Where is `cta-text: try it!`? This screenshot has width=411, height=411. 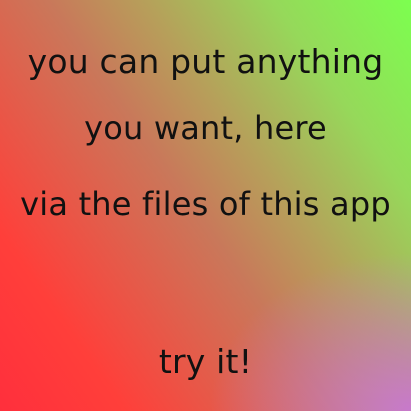
cta-text: try it! is located at coordinates (205, 361).